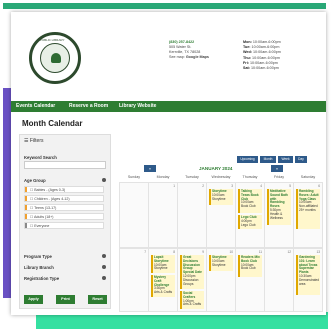 This screenshot has width=334, height=329. Describe the element at coordinates (40, 226) in the screenshot. I see `age-option-label: ☐ Everyone` at that location.